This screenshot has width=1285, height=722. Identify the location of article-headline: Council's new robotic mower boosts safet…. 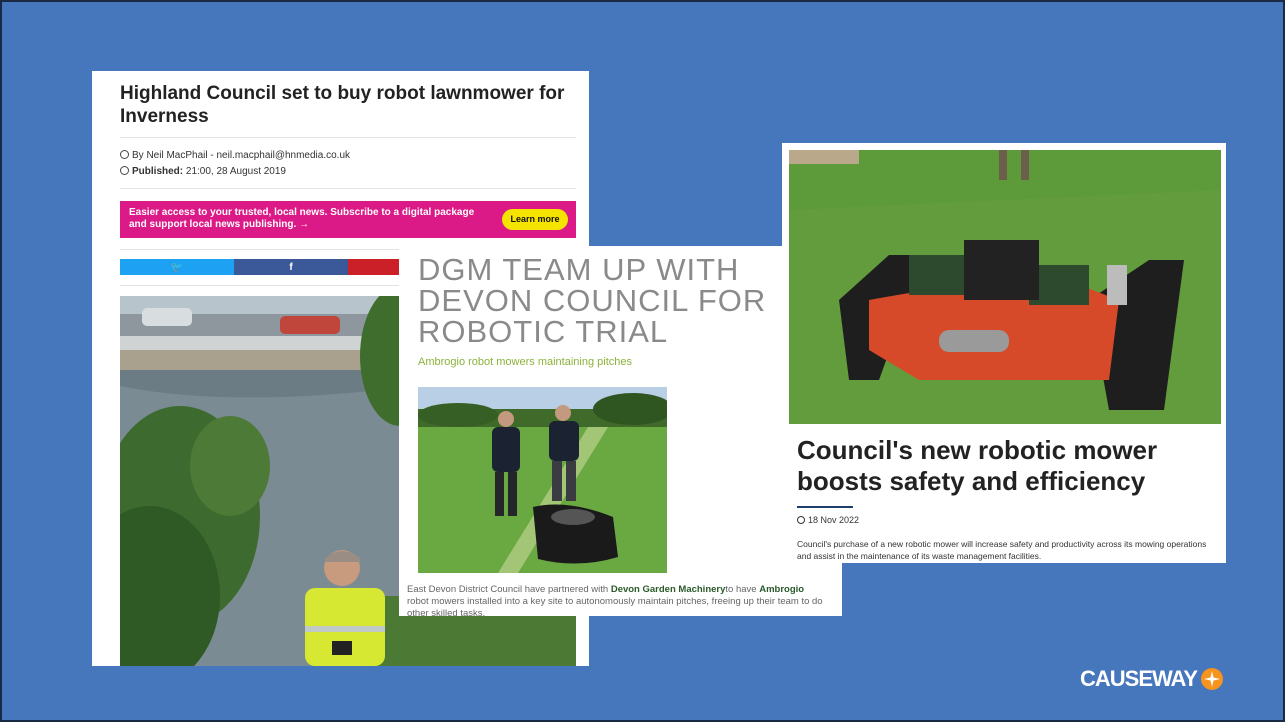
(977, 465).